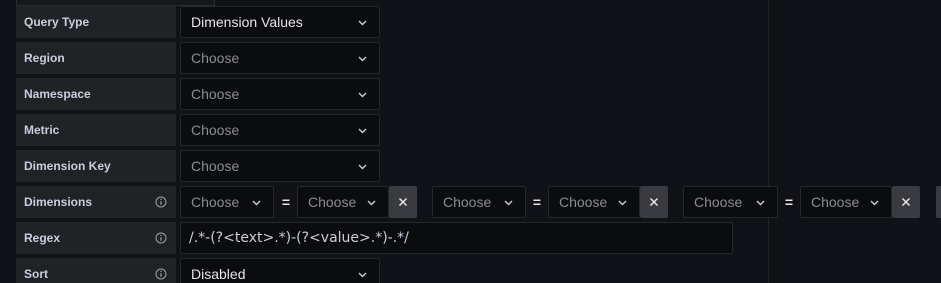 The height and width of the screenshot is (283, 941). What do you see at coordinates (96, 270) in the screenshot?
I see `sort-label: Sort` at bounding box center [96, 270].